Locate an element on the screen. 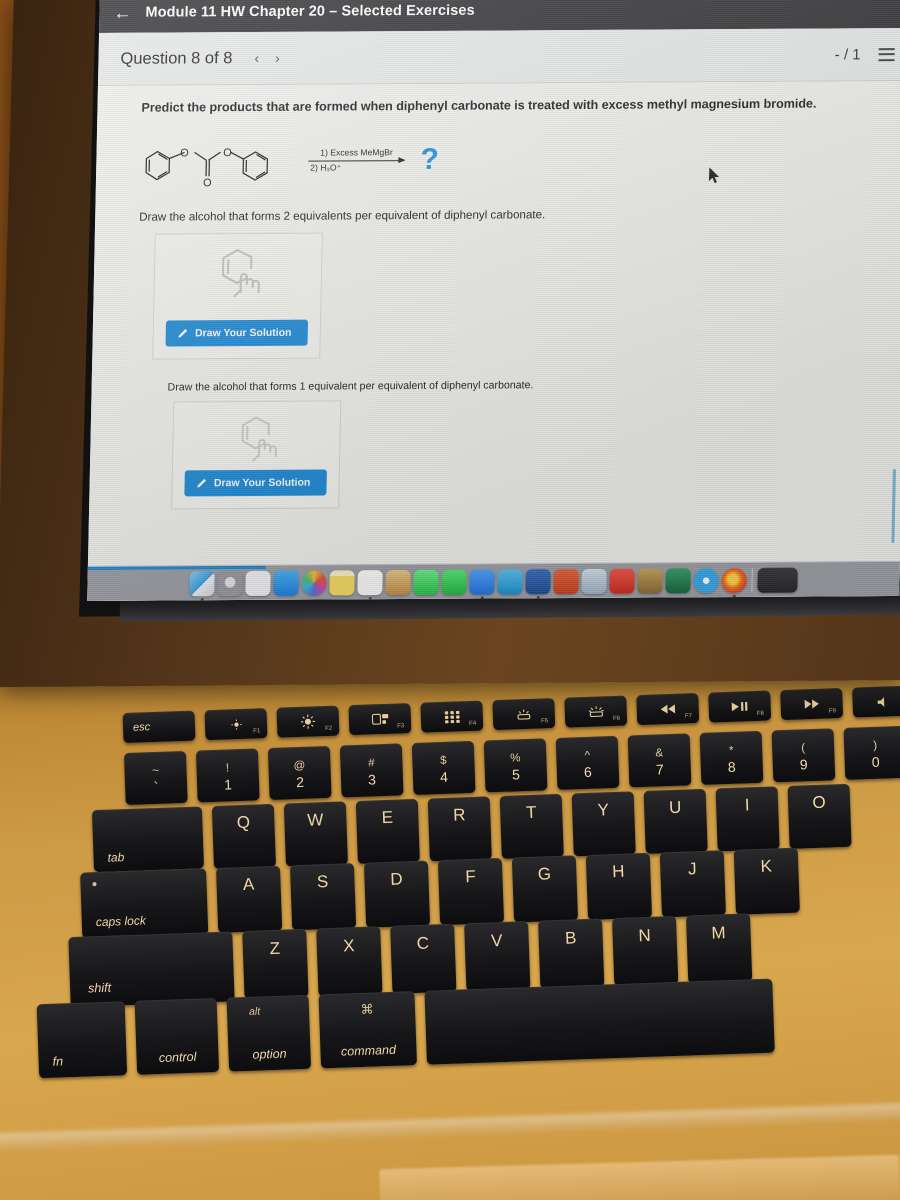 The height and width of the screenshot is (1200, 900). draw-your-solution-button-2: Draw Your Solution is located at coordinates (255, 483).